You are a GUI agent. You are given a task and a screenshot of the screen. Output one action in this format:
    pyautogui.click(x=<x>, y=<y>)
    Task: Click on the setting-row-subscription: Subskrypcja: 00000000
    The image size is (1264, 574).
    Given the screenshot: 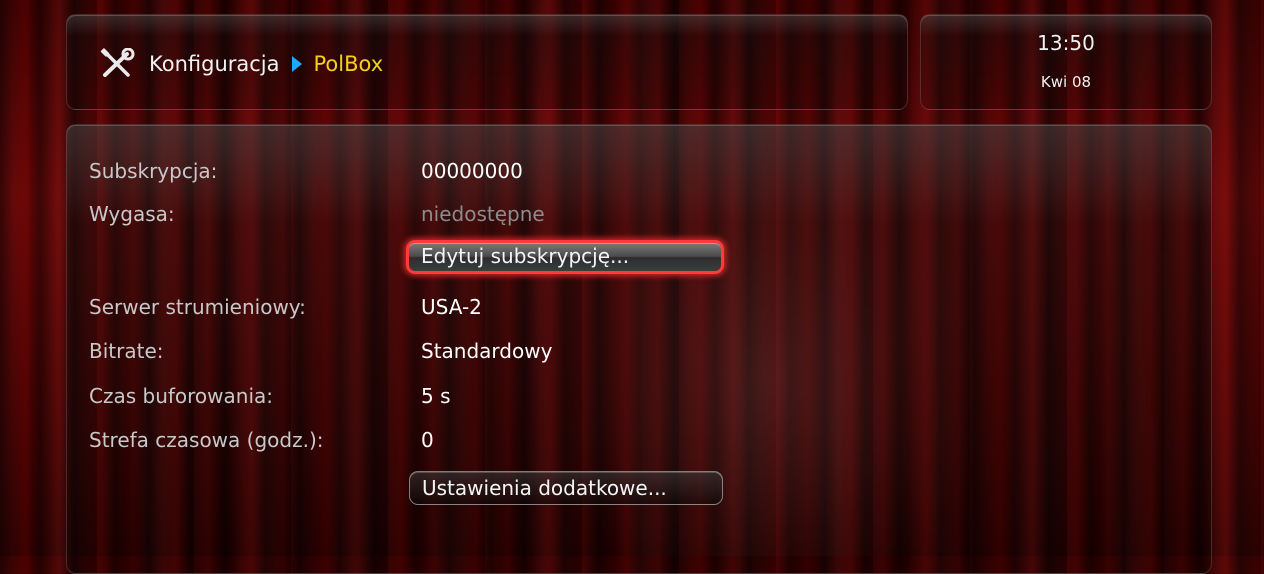 What is the action you would take?
    pyautogui.click(x=640, y=174)
    